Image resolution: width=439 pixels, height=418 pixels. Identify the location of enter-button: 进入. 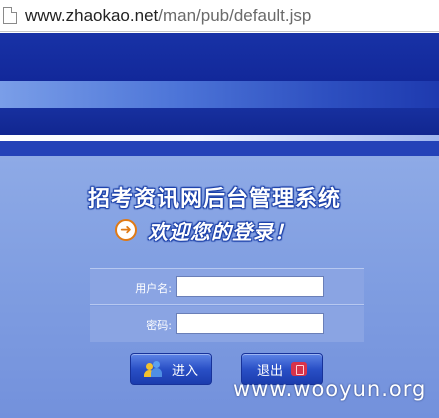
(171, 369).